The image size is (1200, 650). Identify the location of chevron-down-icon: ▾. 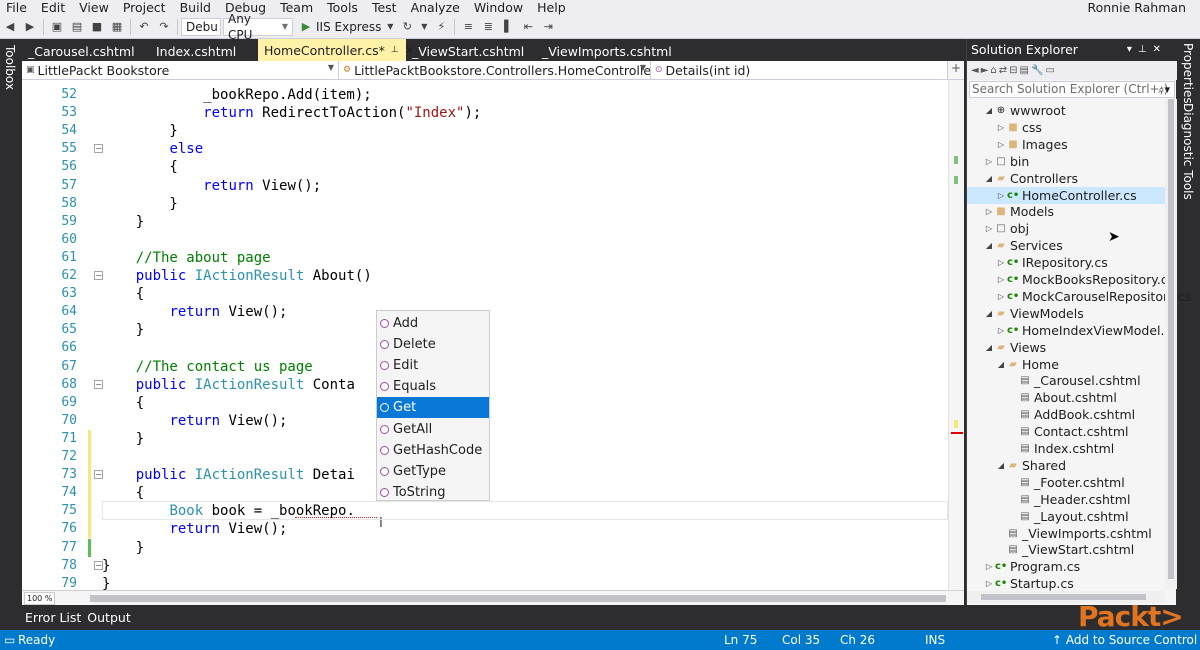
(1132, 49).